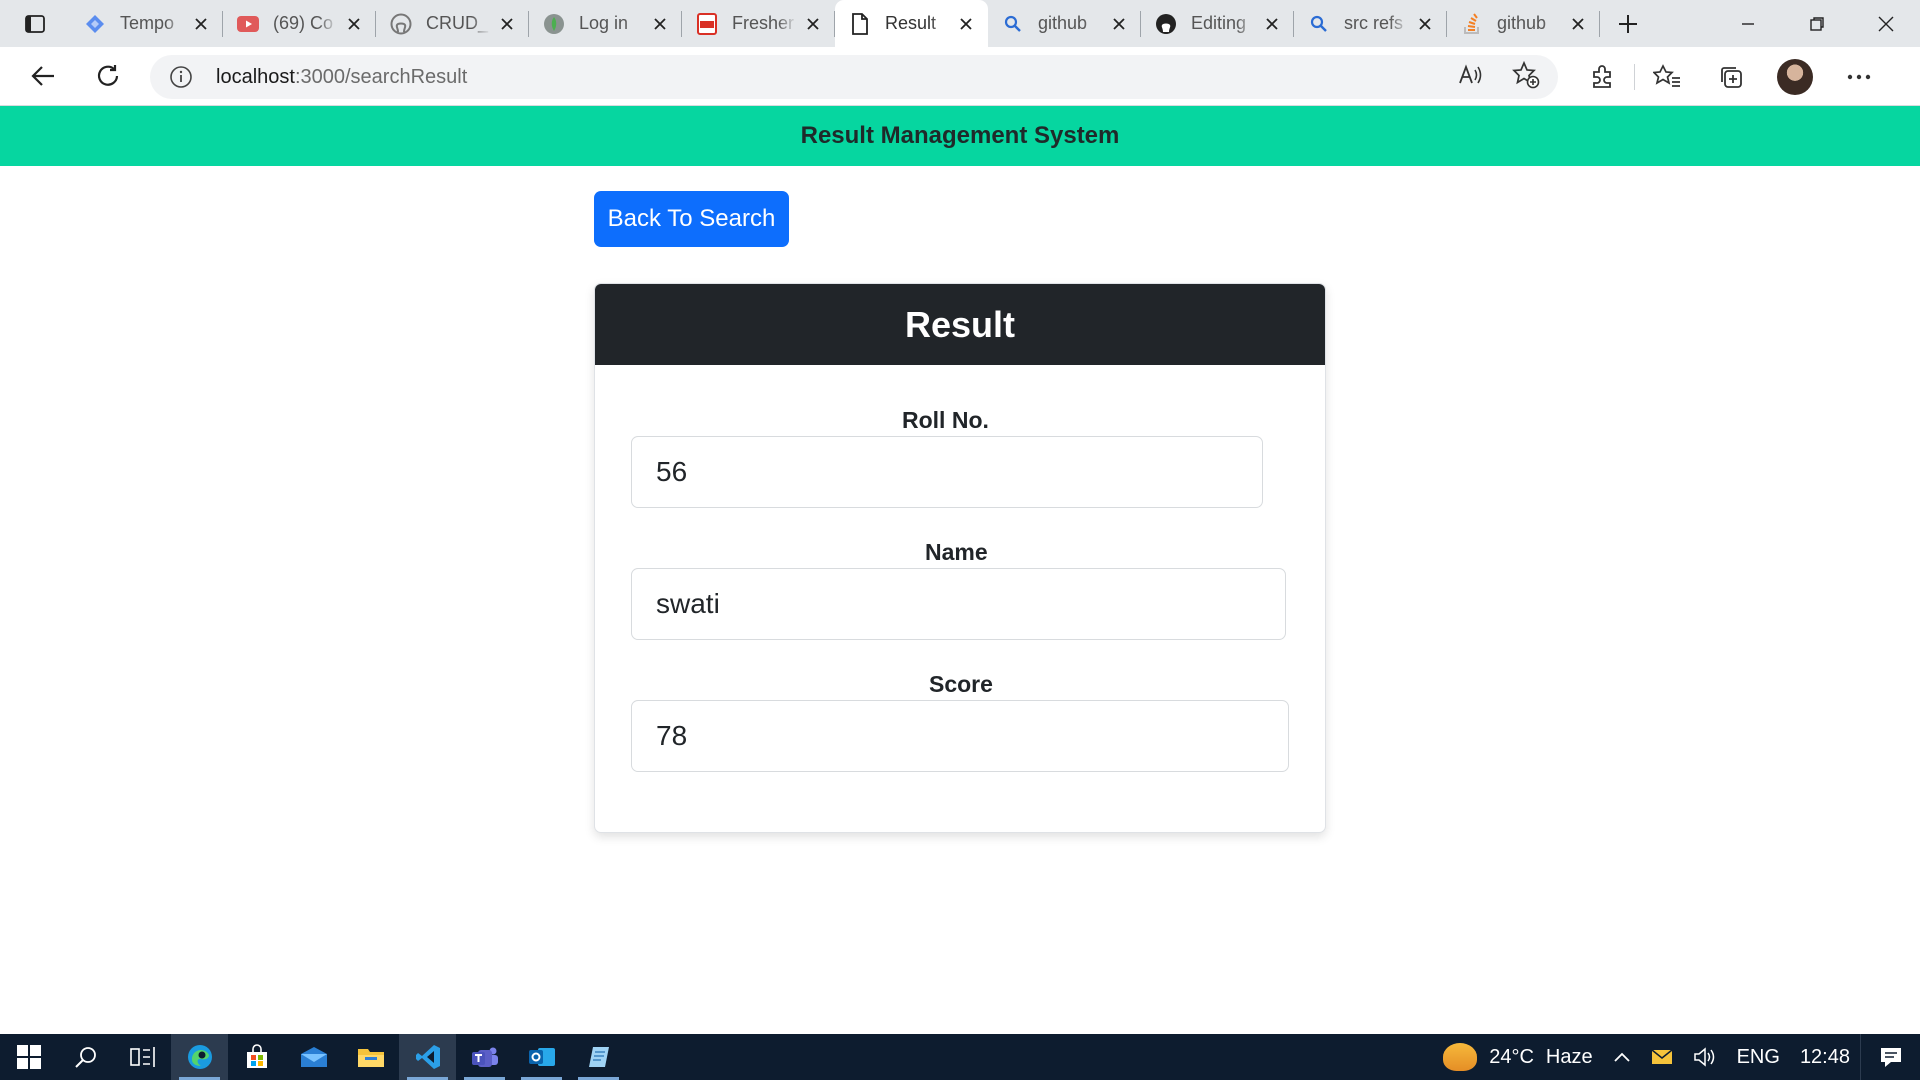 The width and height of the screenshot is (1920, 1080). I want to click on tray-clock: 12:48, so click(1825, 1057).